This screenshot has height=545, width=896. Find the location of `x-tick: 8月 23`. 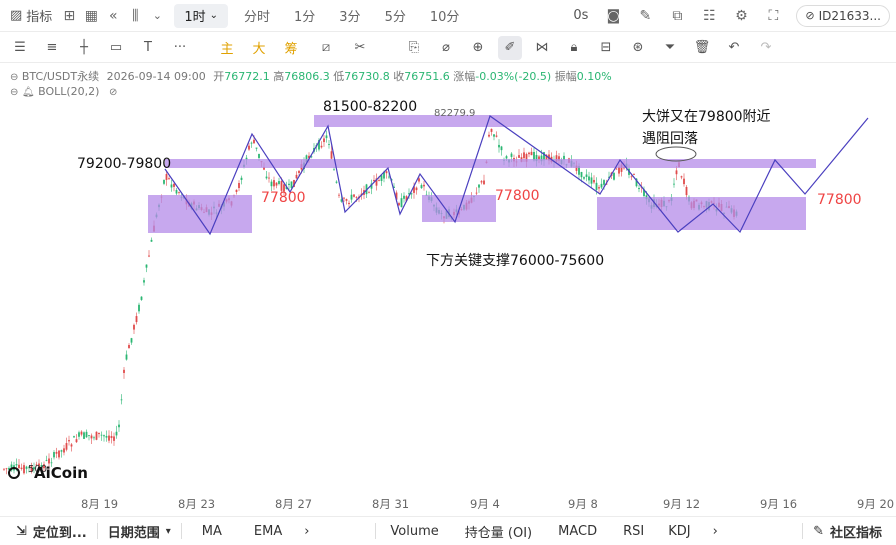

x-tick: 8月 23 is located at coordinates (197, 504).